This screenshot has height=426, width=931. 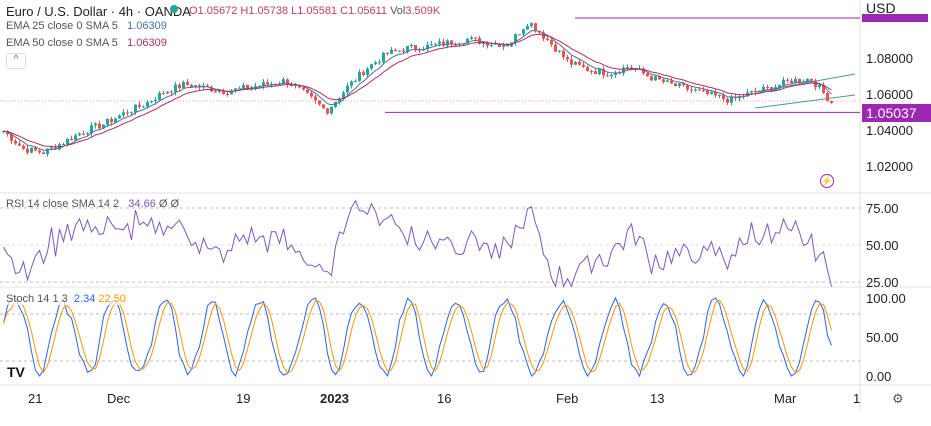 What do you see at coordinates (882, 245) in the screenshot?
I see `rsi-tick: 50.00` at bounding box center [882, 245].